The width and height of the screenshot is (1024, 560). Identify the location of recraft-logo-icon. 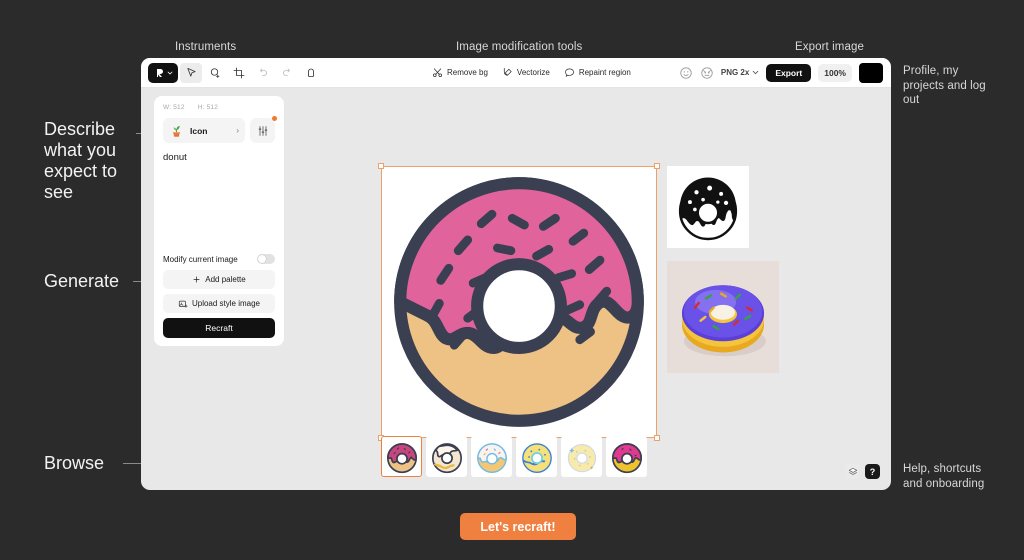
(159, 72).